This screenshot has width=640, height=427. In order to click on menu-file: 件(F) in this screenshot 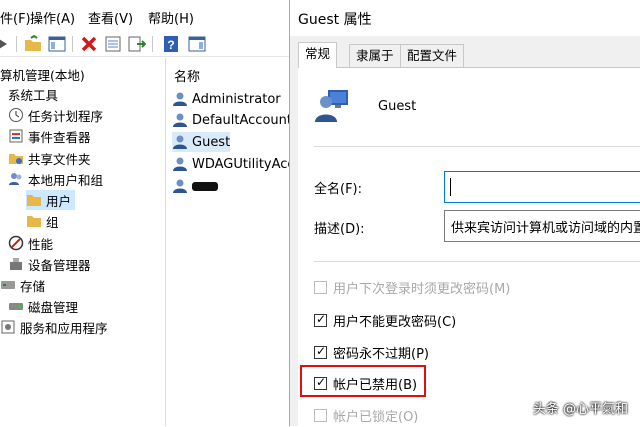, I will do `click(15, 17)`.